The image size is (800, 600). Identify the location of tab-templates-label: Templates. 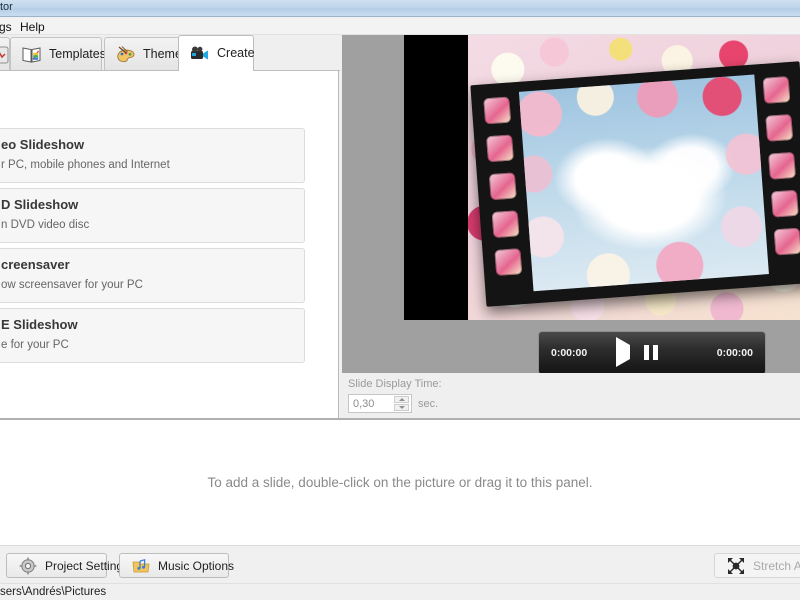
(77, 54).